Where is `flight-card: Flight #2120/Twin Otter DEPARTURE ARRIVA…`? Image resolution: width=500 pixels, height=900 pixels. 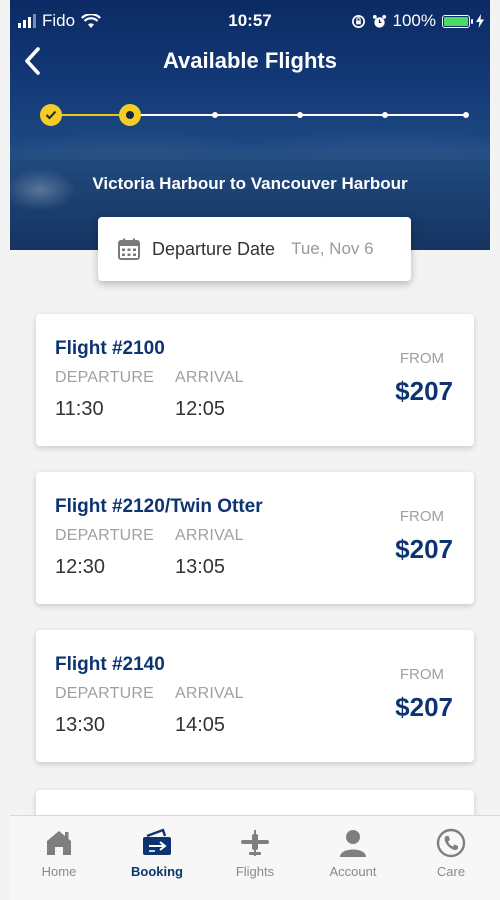
flight-card: Flight #2120/Twin Otter DEPARTURE ARRIVA… is located at coordinates (255, 538).